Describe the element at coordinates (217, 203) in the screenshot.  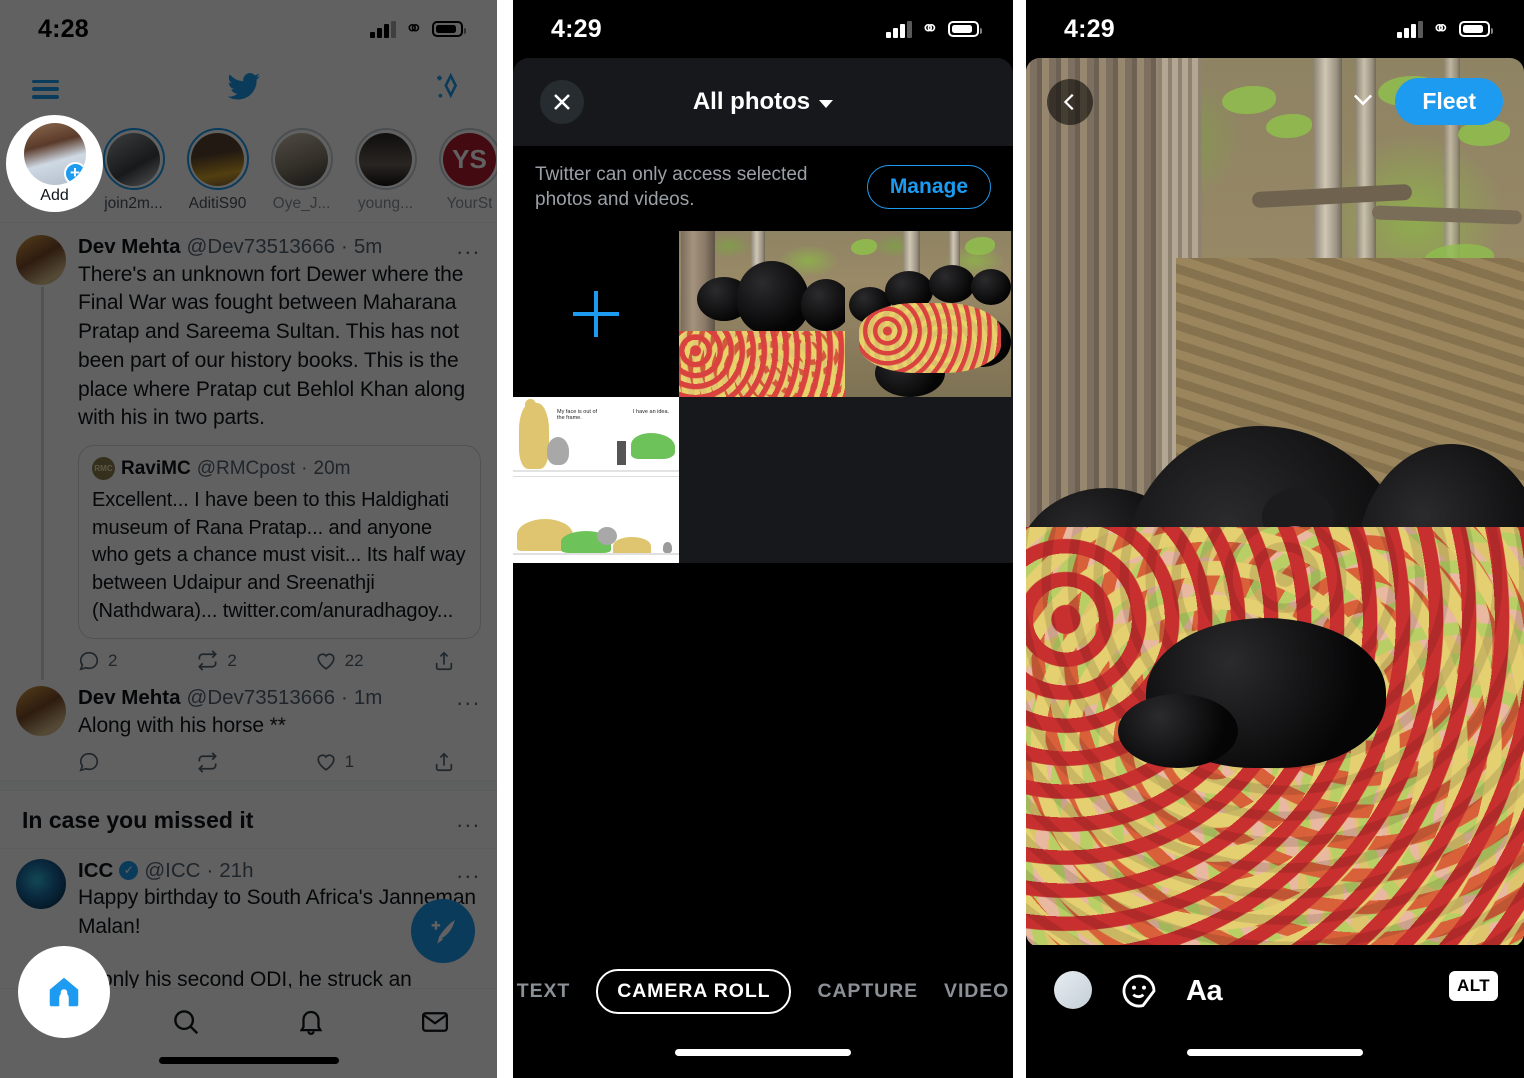
I see `story-label: AditiS90` at that location.